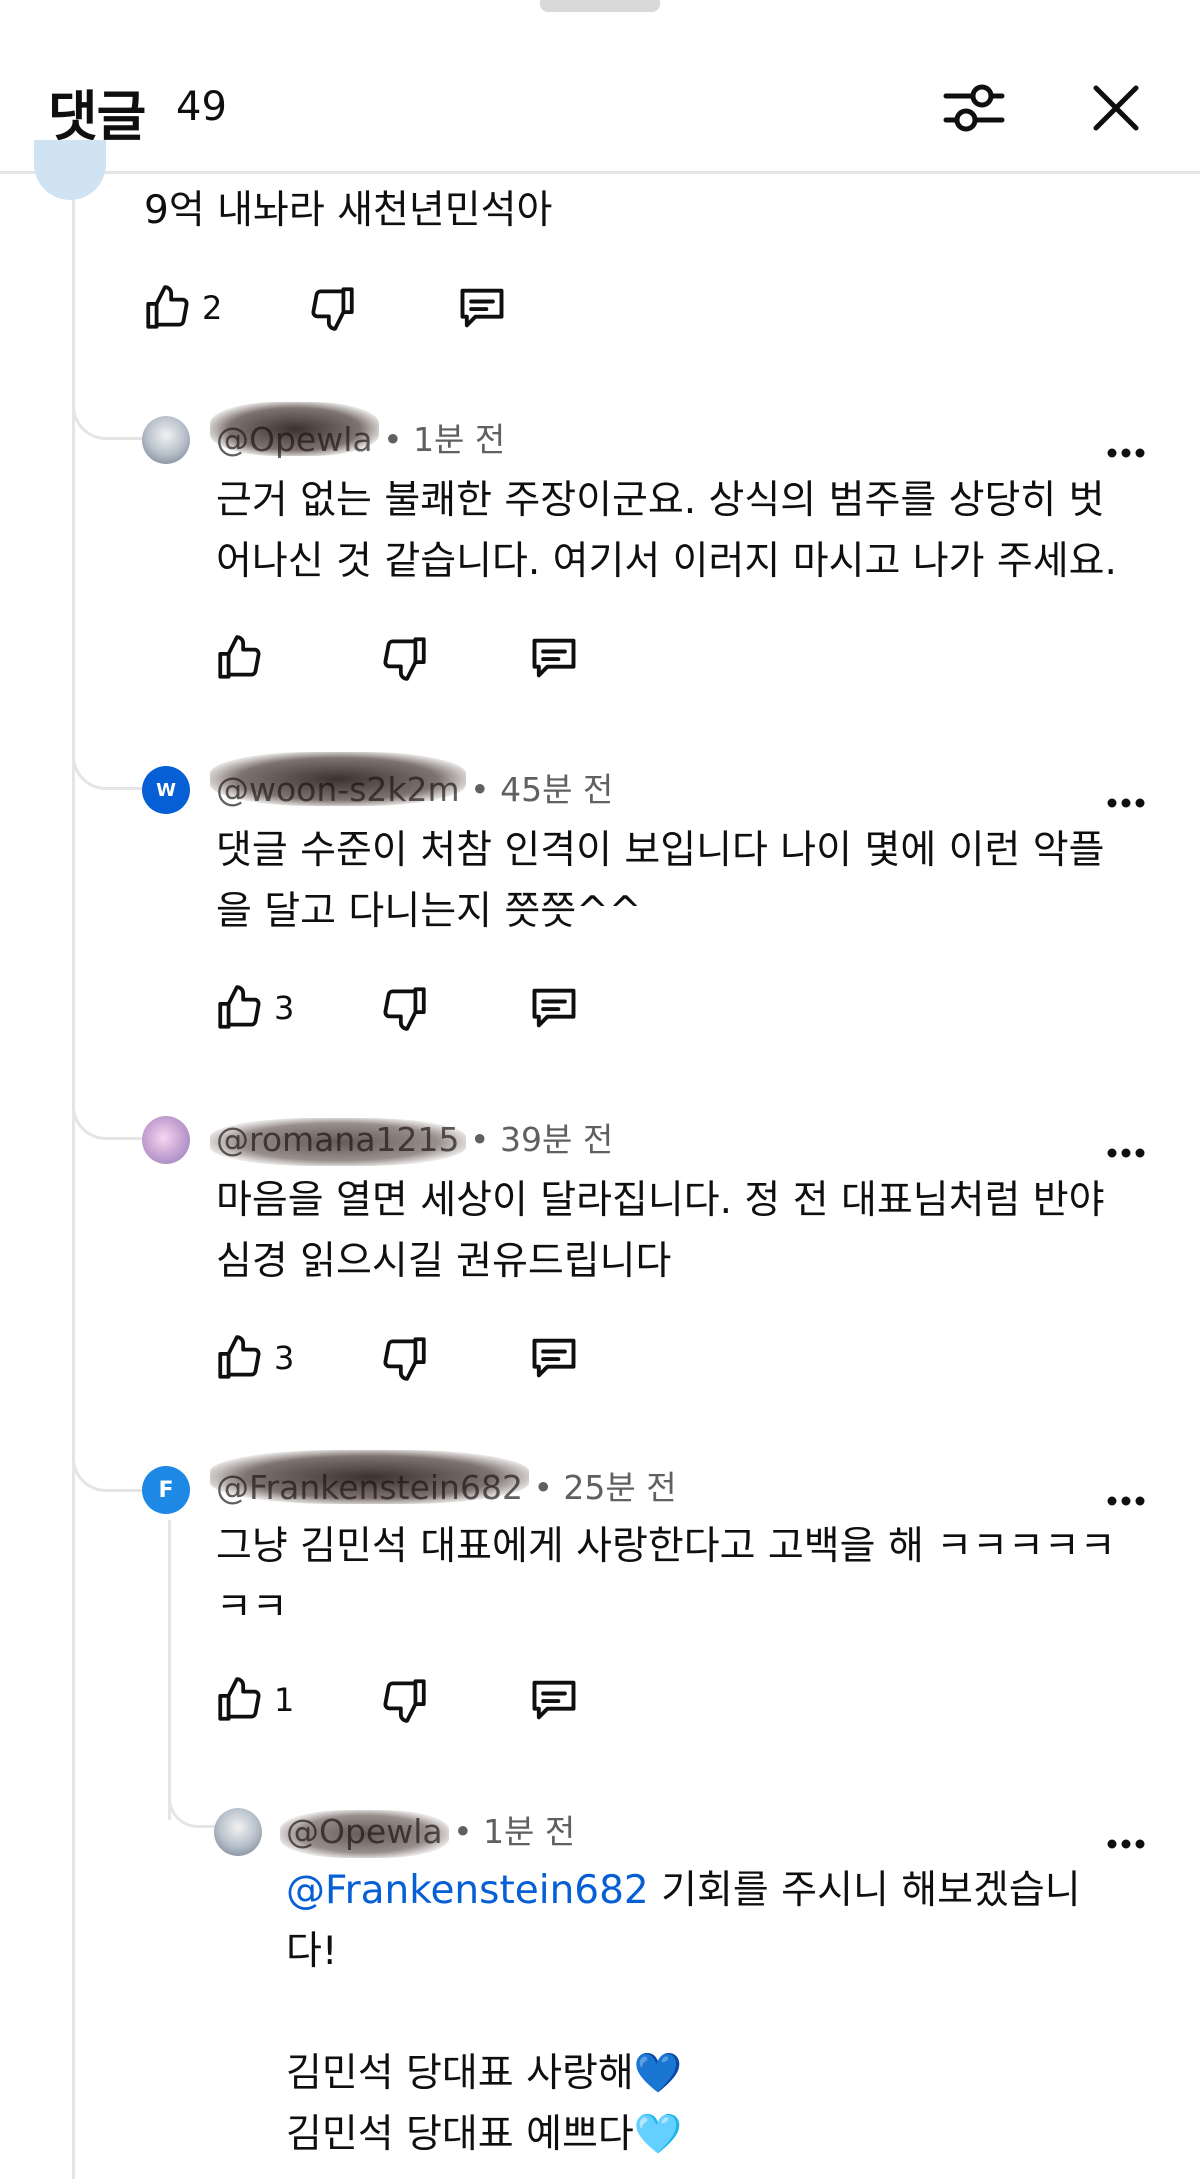 This screenshot has height=2179, width=1200. I want to click on close-button, so click(1116, 108).